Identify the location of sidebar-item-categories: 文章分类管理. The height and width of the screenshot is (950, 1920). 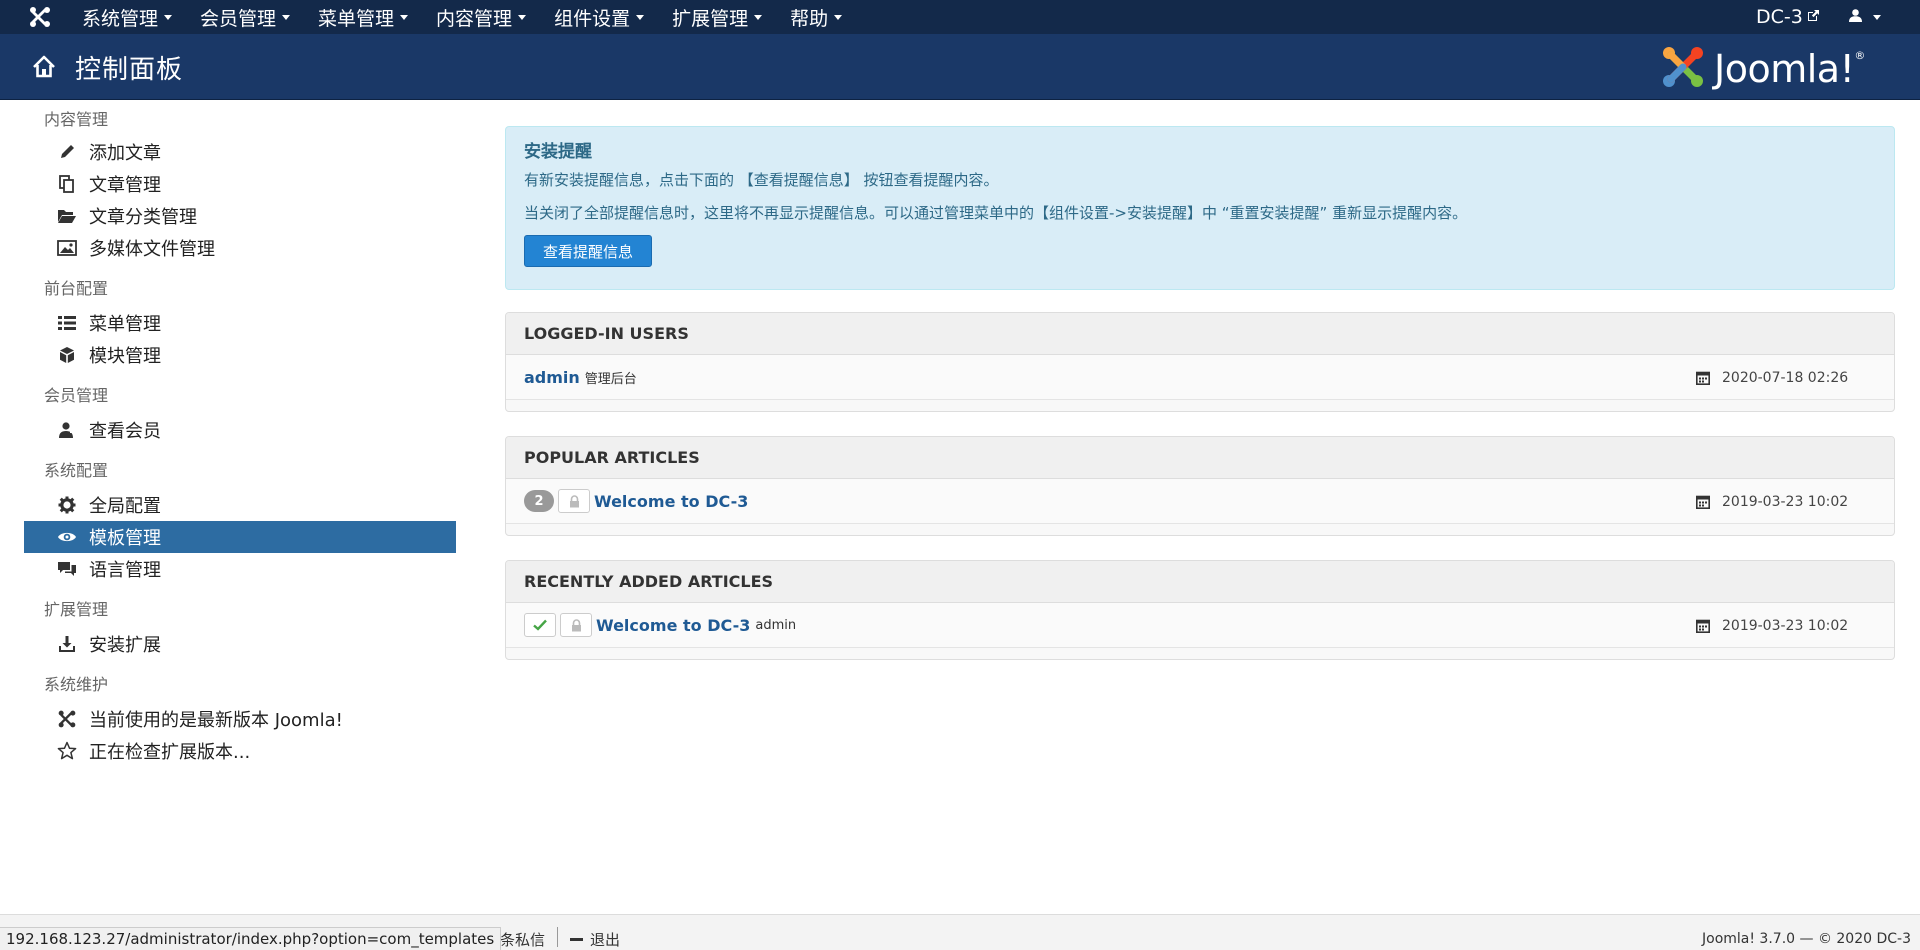
(240, 216).